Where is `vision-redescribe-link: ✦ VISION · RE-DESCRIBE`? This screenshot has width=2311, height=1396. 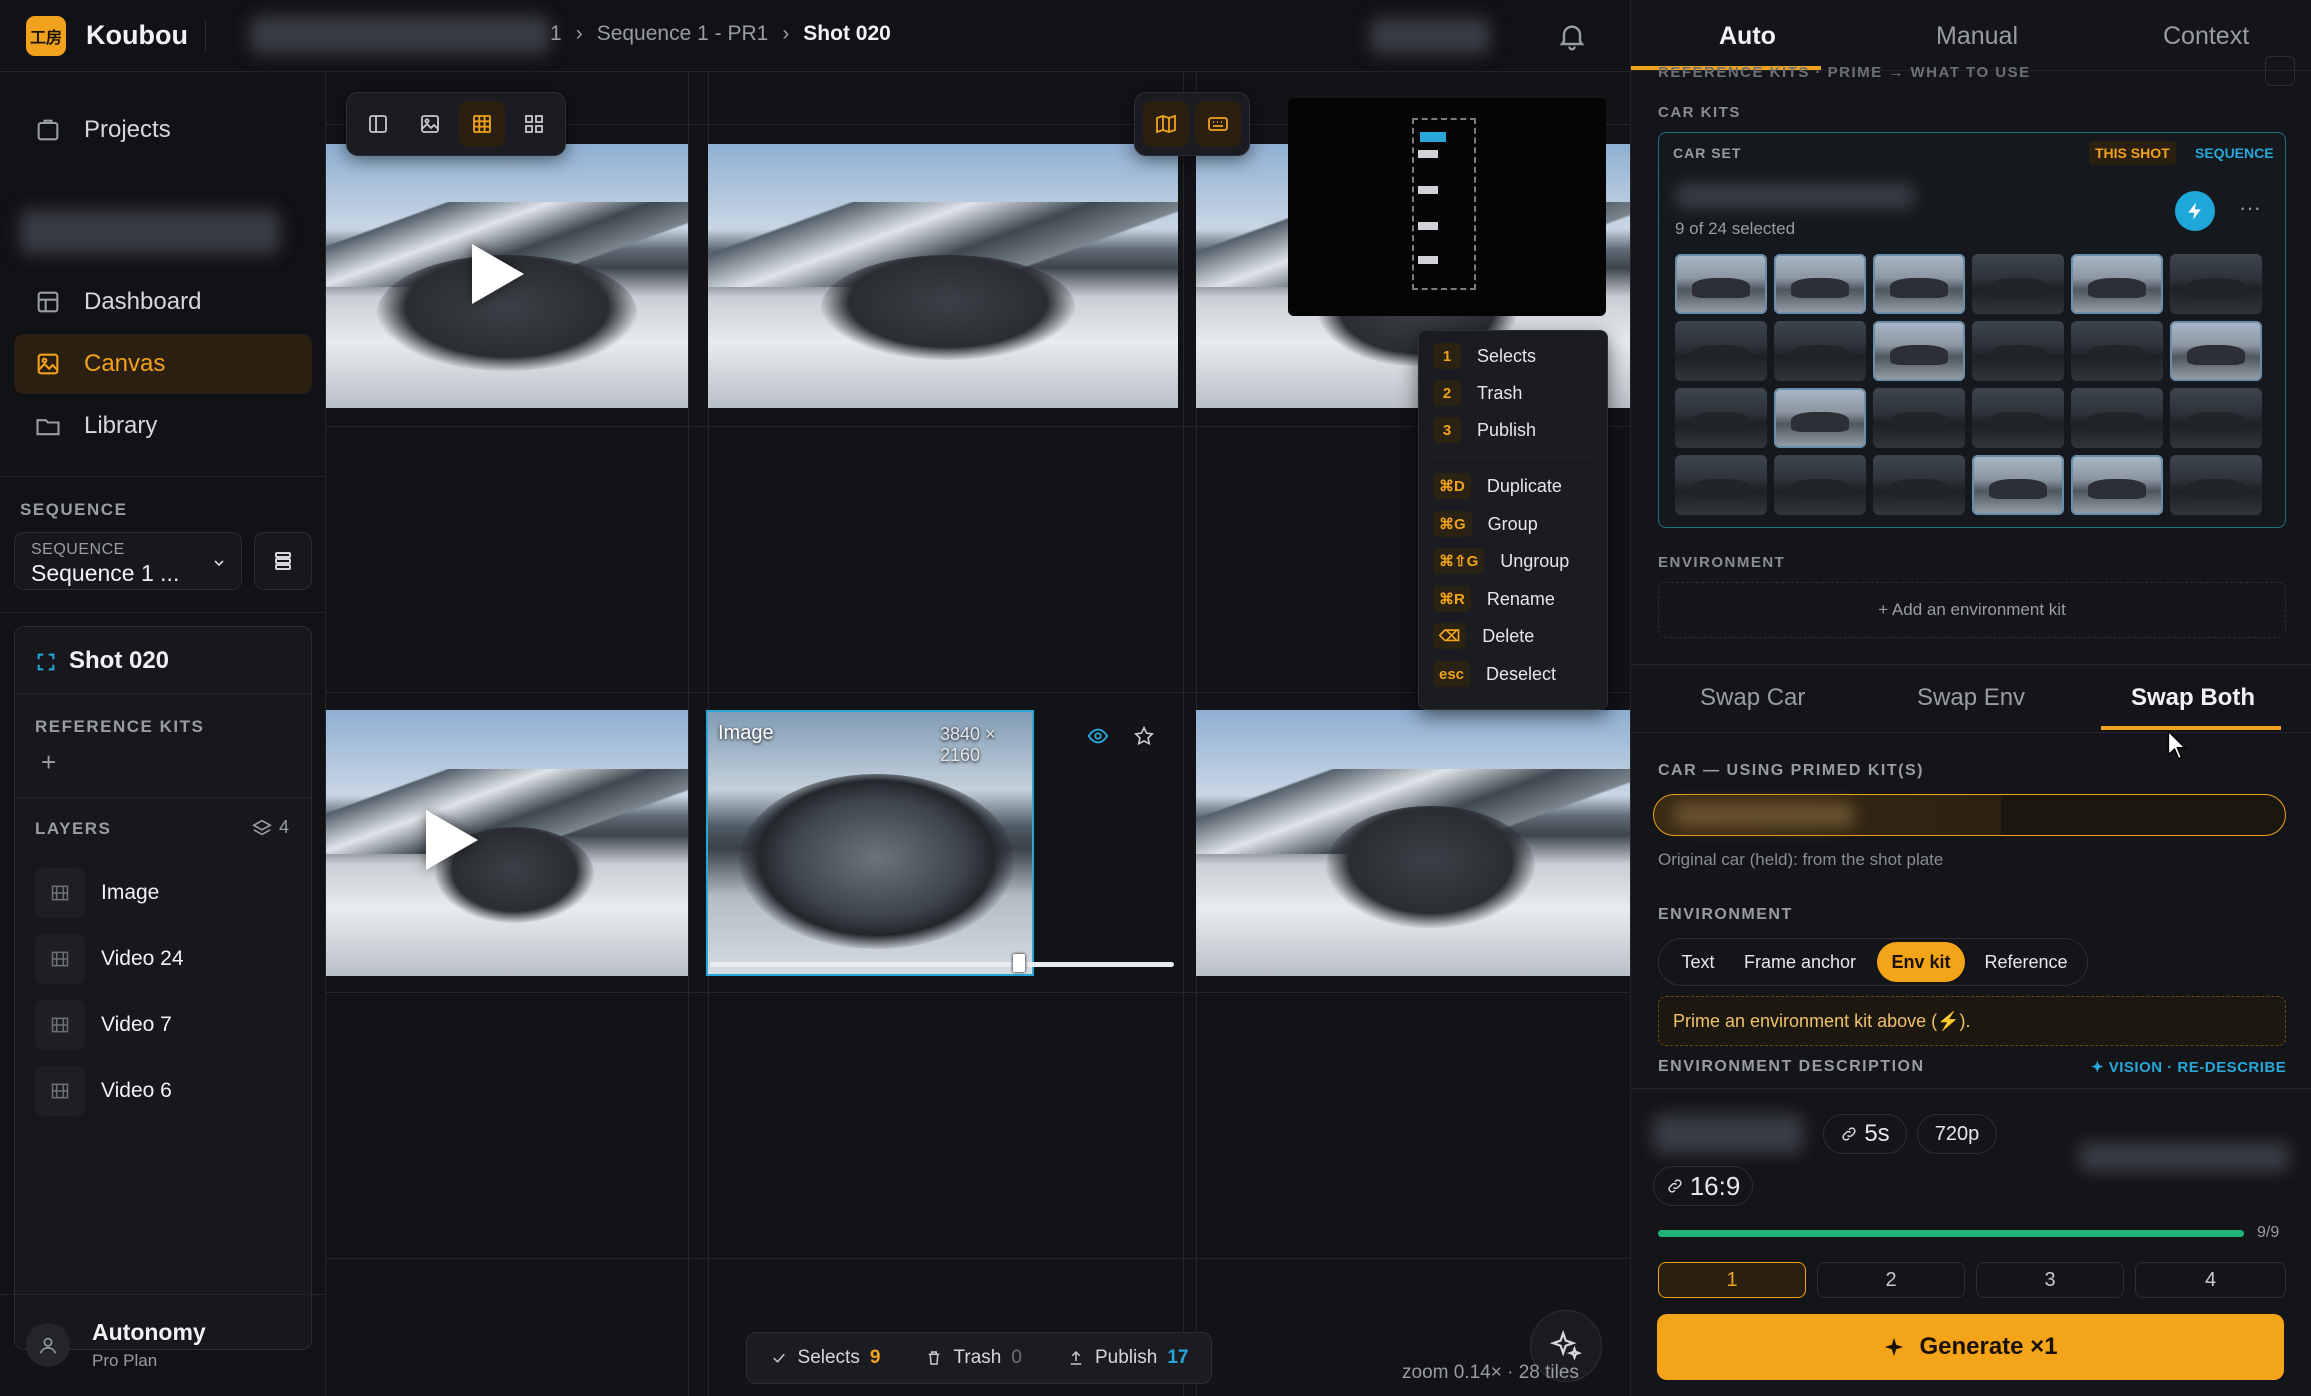
vision-redescribe-link: ✦ VISION · RE-DESCRIBE is located at coordinates (2188, 1067).